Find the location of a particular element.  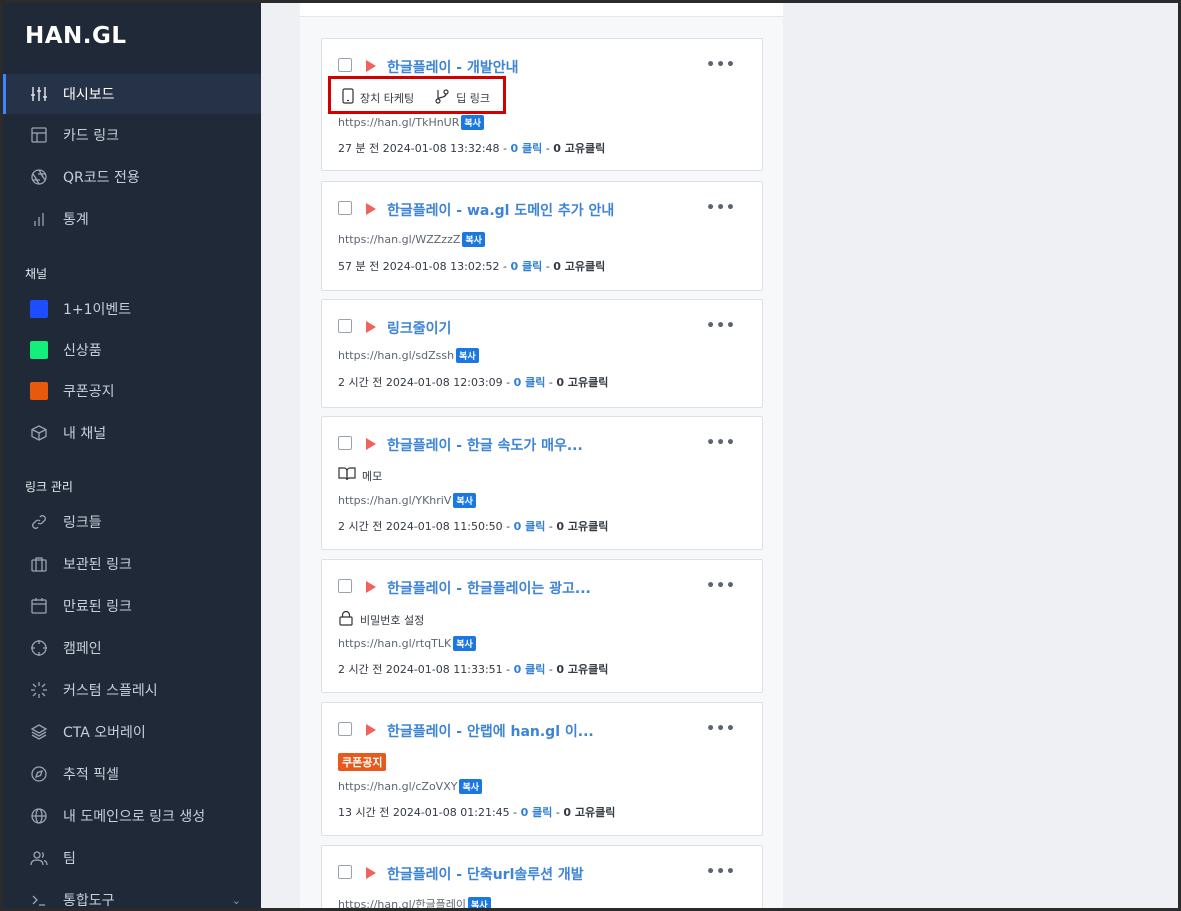

sidebar-item-qr: QR코드 전용 is located at coordinates (132, 177).